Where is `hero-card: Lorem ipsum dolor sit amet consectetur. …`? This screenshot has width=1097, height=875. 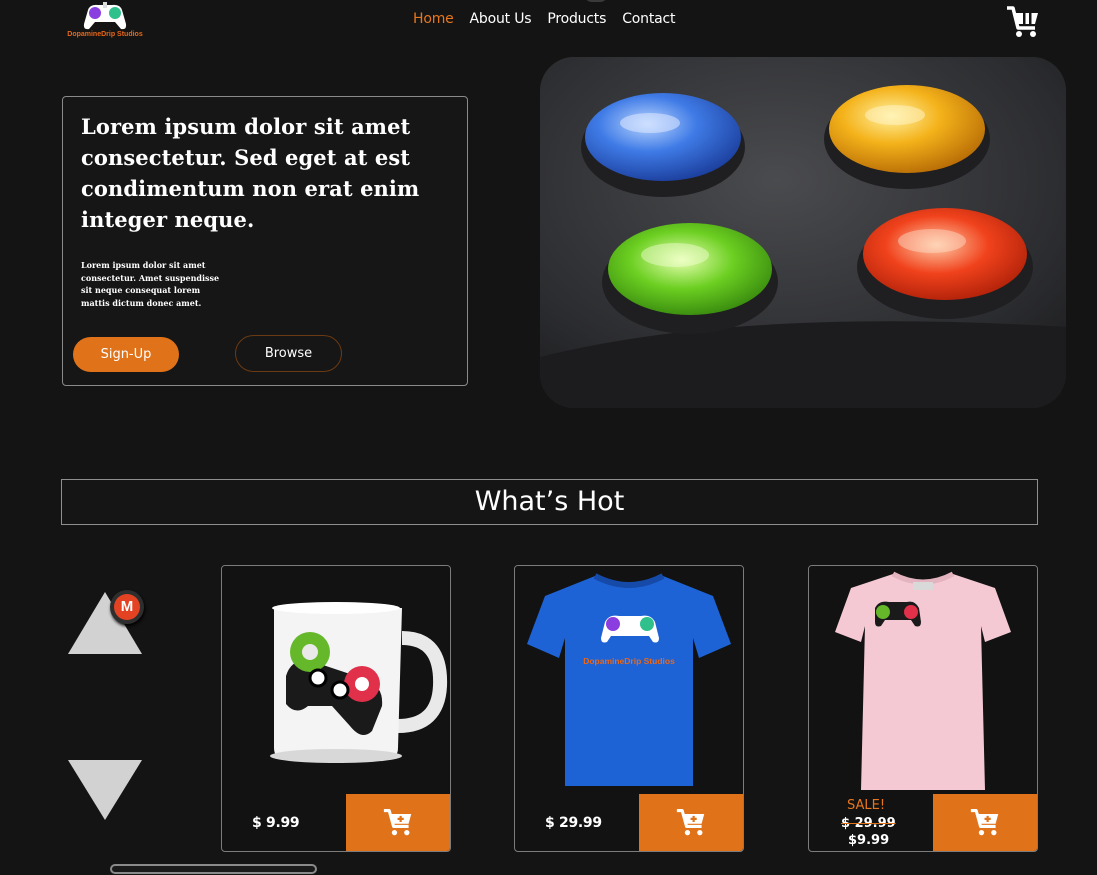 hero-card: Lorem ipsum dolor sit amet consectetur. … is located at coordinates (265, 241).